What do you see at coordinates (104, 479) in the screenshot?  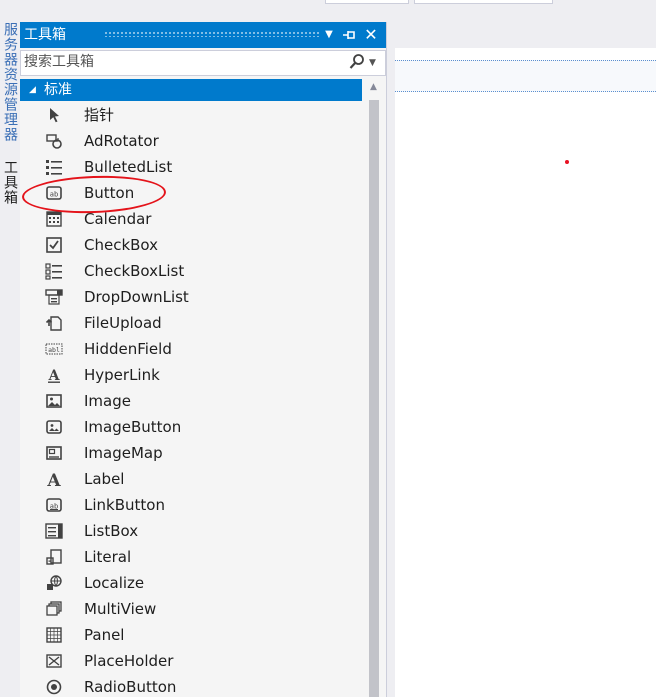 I see `toolbox-item-label: Label` at bounding box center [104, 479].